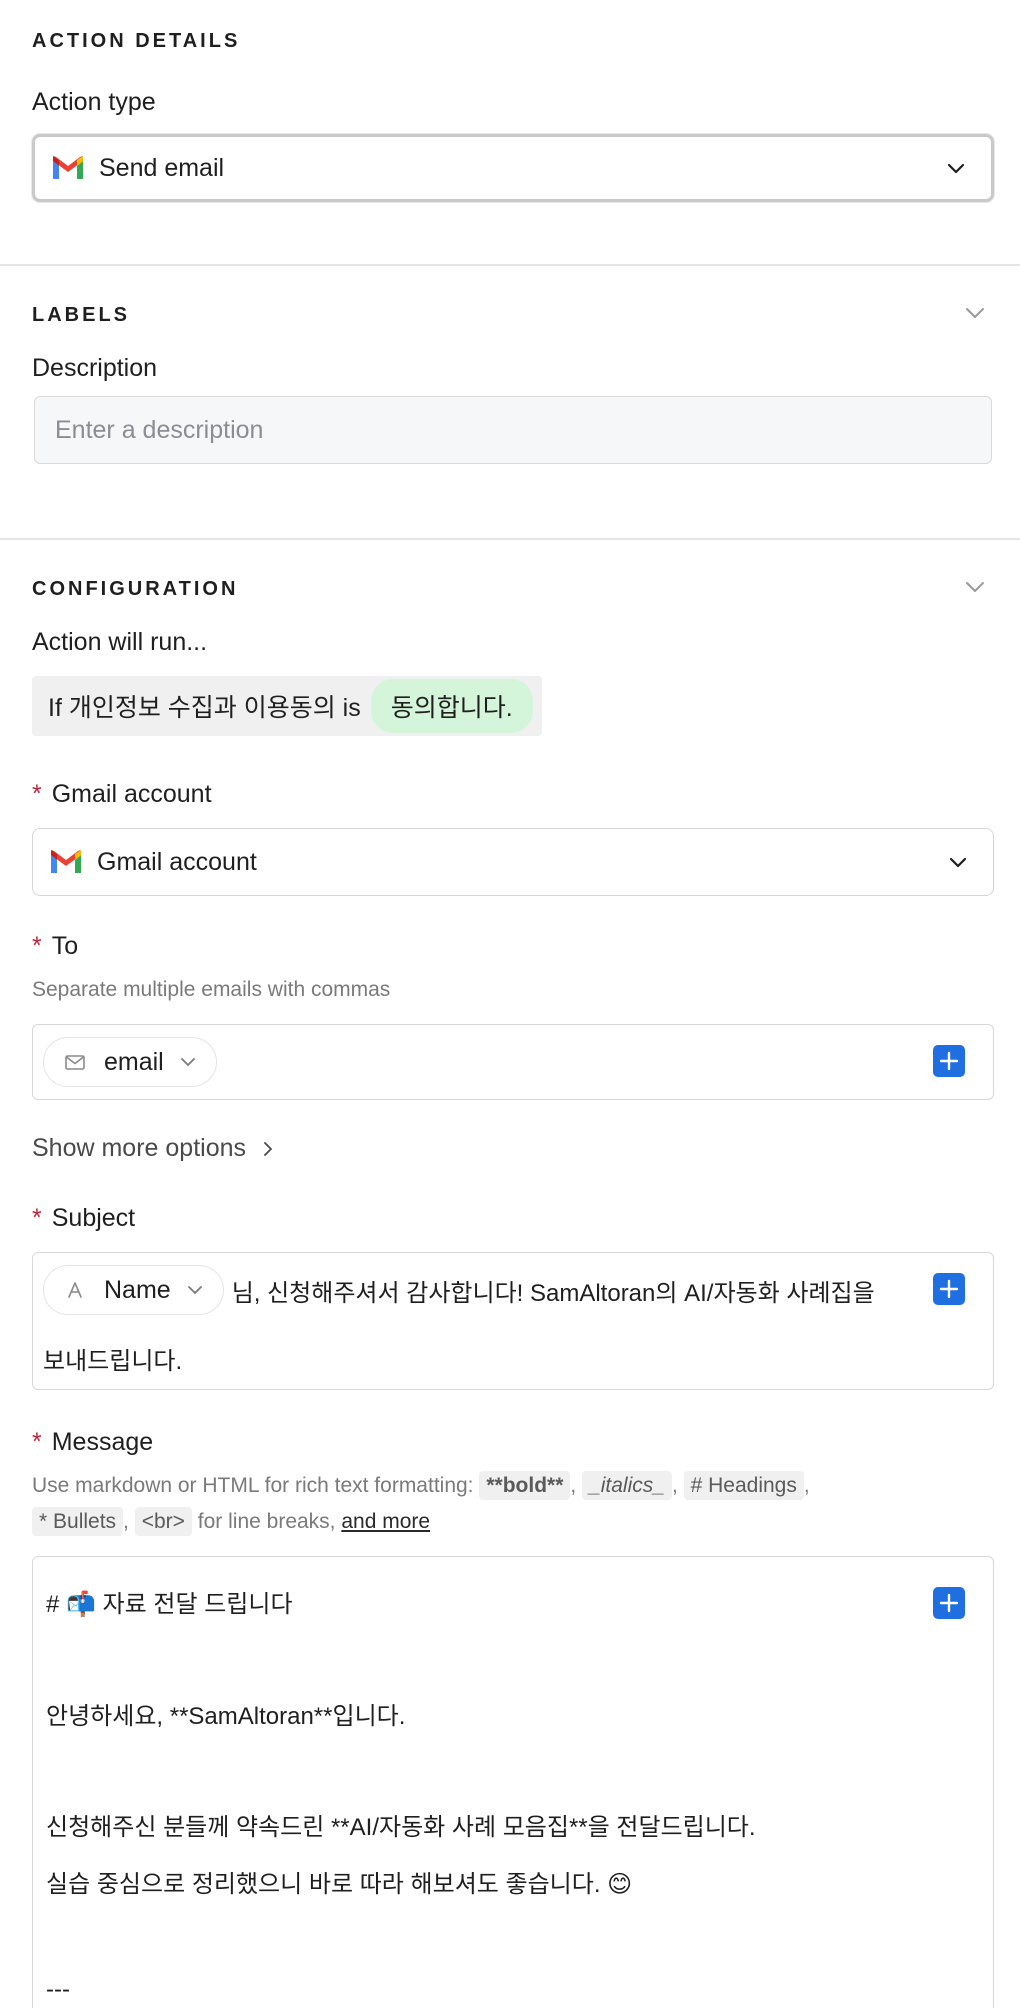 The image size is (1020, 2008). What do you see at coordinates (131, 794) in the screenshot?
I see `gmail-account-label-text: Gmail account` at bounding box center [131, 794].